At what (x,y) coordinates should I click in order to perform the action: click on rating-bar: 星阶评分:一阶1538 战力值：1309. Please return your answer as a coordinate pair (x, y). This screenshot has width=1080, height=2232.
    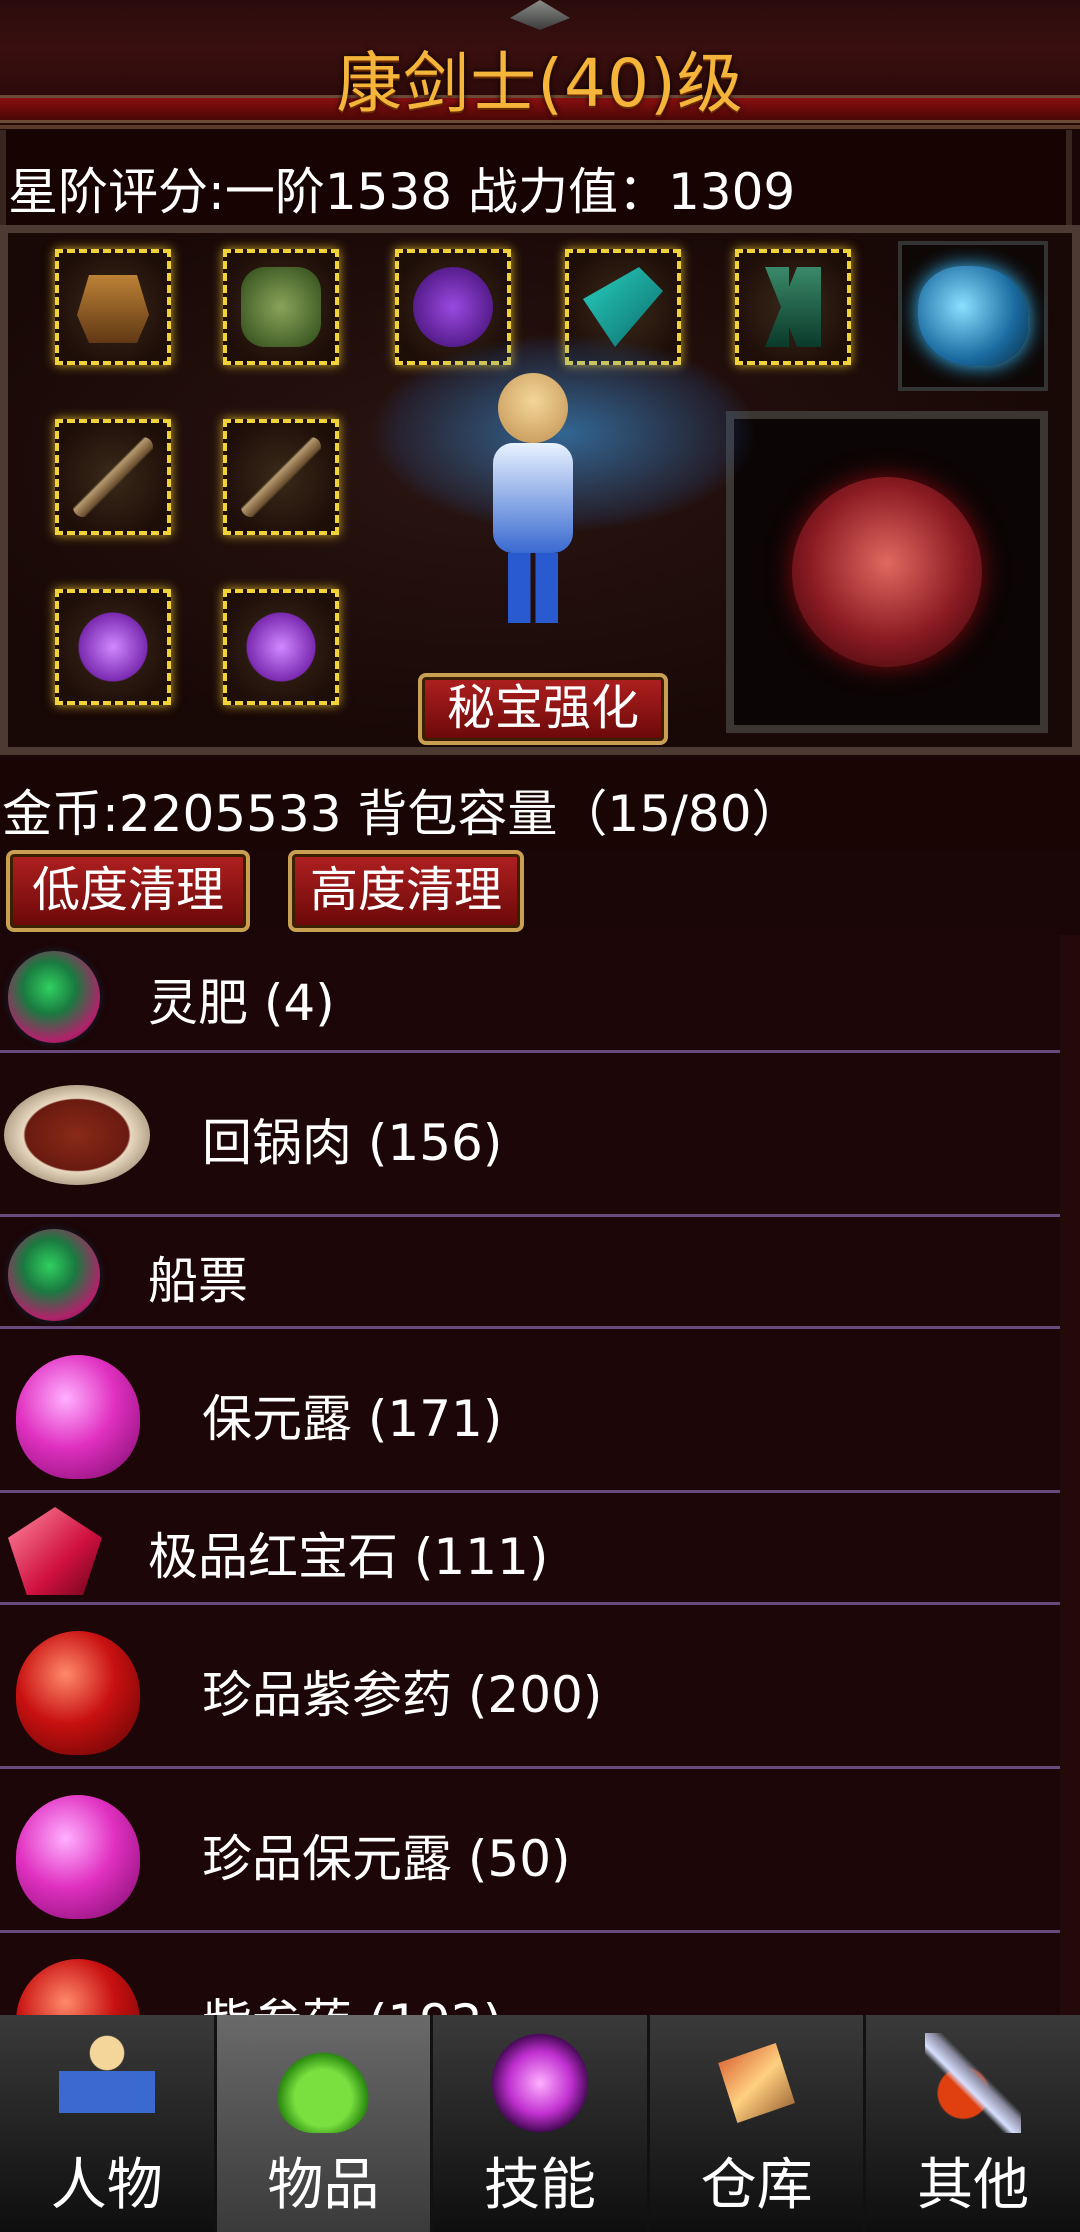
    Looking at the image, I should click on (536, 177).